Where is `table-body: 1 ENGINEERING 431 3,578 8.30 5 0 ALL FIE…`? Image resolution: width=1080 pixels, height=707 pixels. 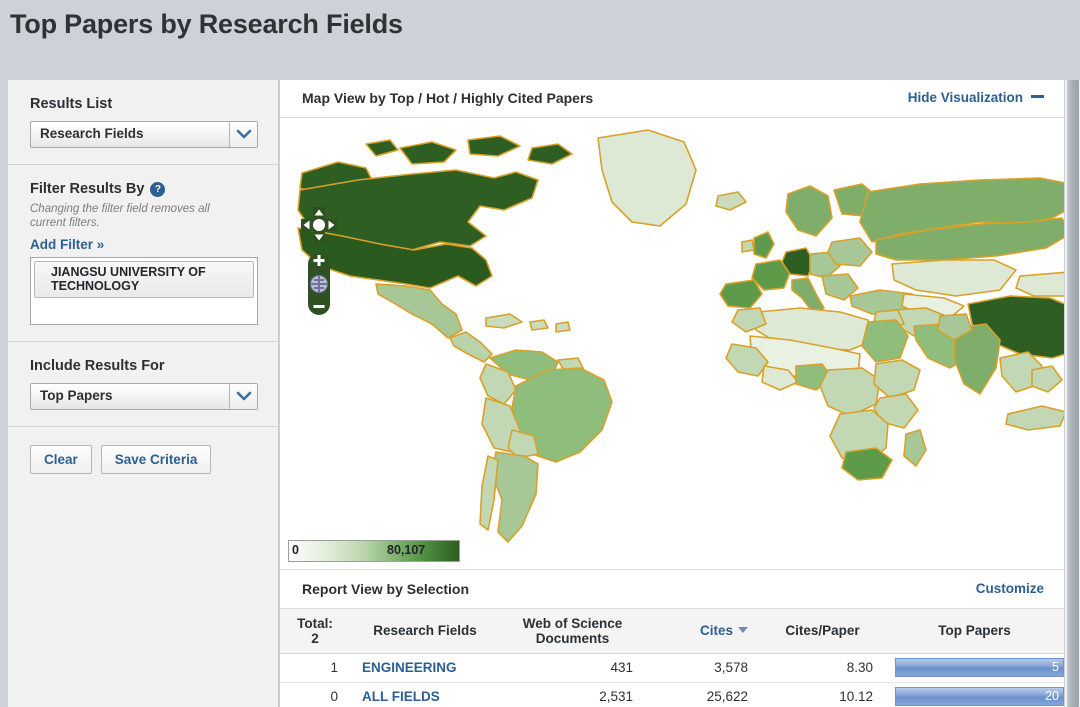 table-body: 1 ENGINEERING 431 3,578 8.30 5 0 ALL FIE… is located at coordinates (672, 680).